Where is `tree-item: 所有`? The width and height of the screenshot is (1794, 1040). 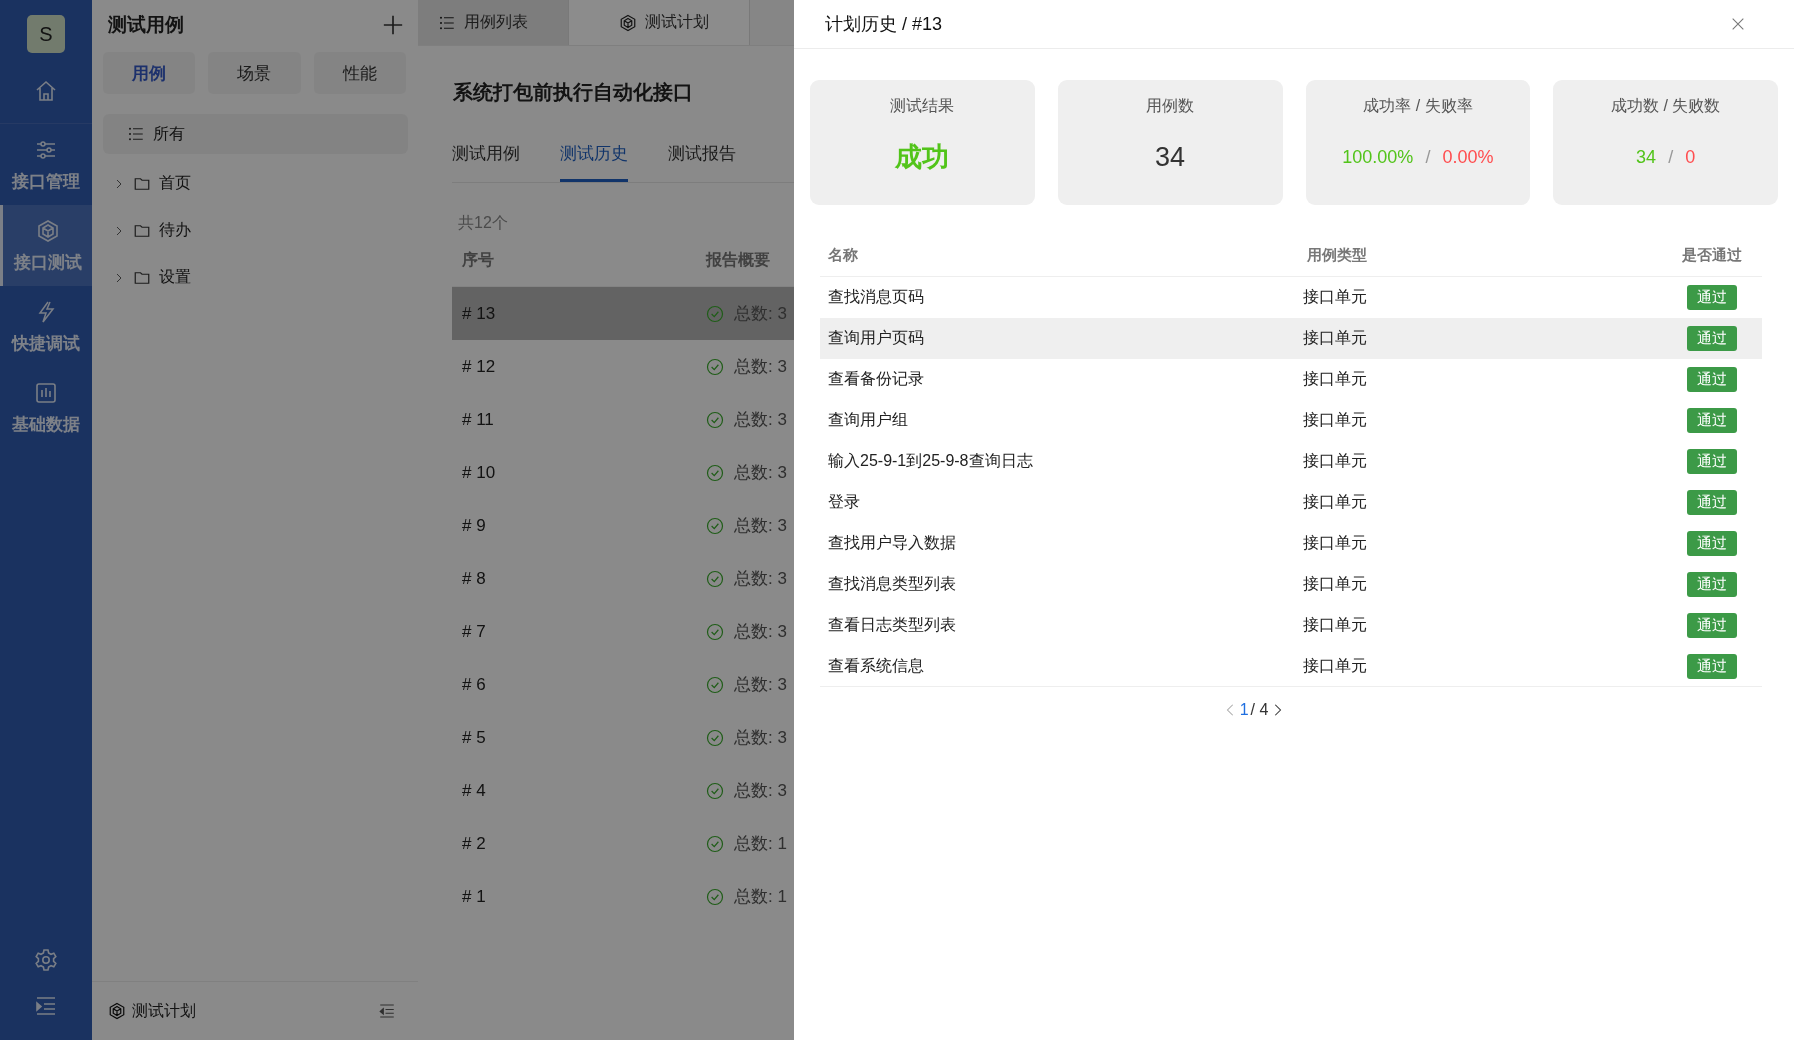
tree-item: 所有 is located at coordinates (255, 134).